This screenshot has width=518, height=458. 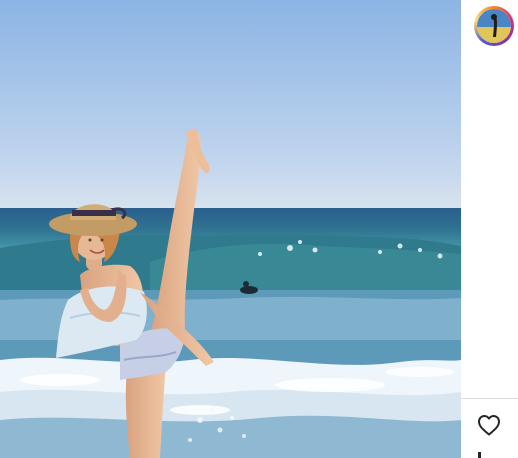 I want to click on author-avatar, so click(x=494, y=26).